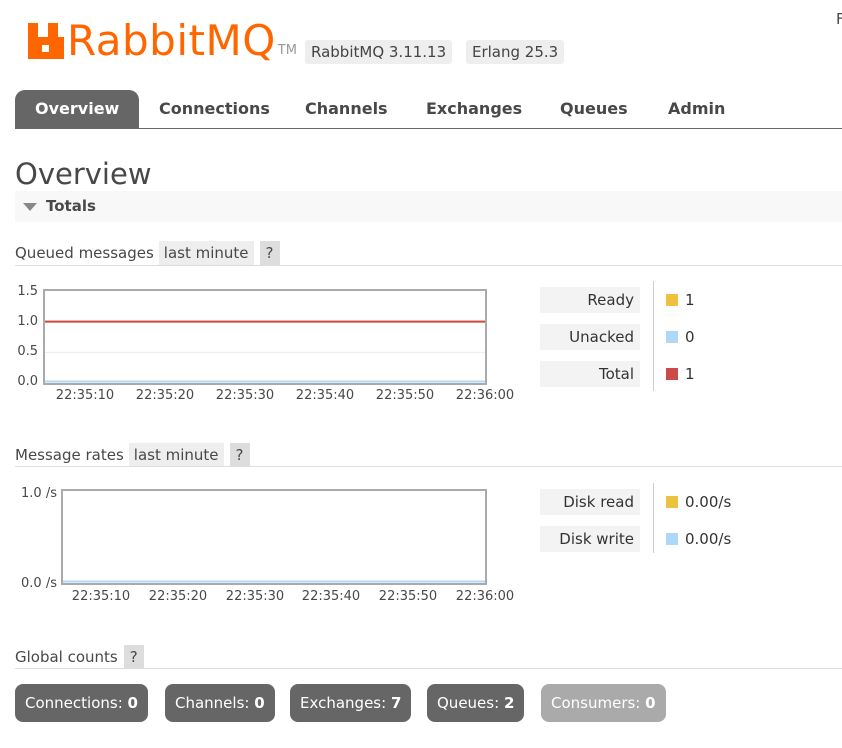 The width and height of the screenshot is (842, 748). What do you see at coordinates (343, 703) in the screenshot?
I see `exchanges-count-label: Exchanges:` at bounding box center [343, 703].